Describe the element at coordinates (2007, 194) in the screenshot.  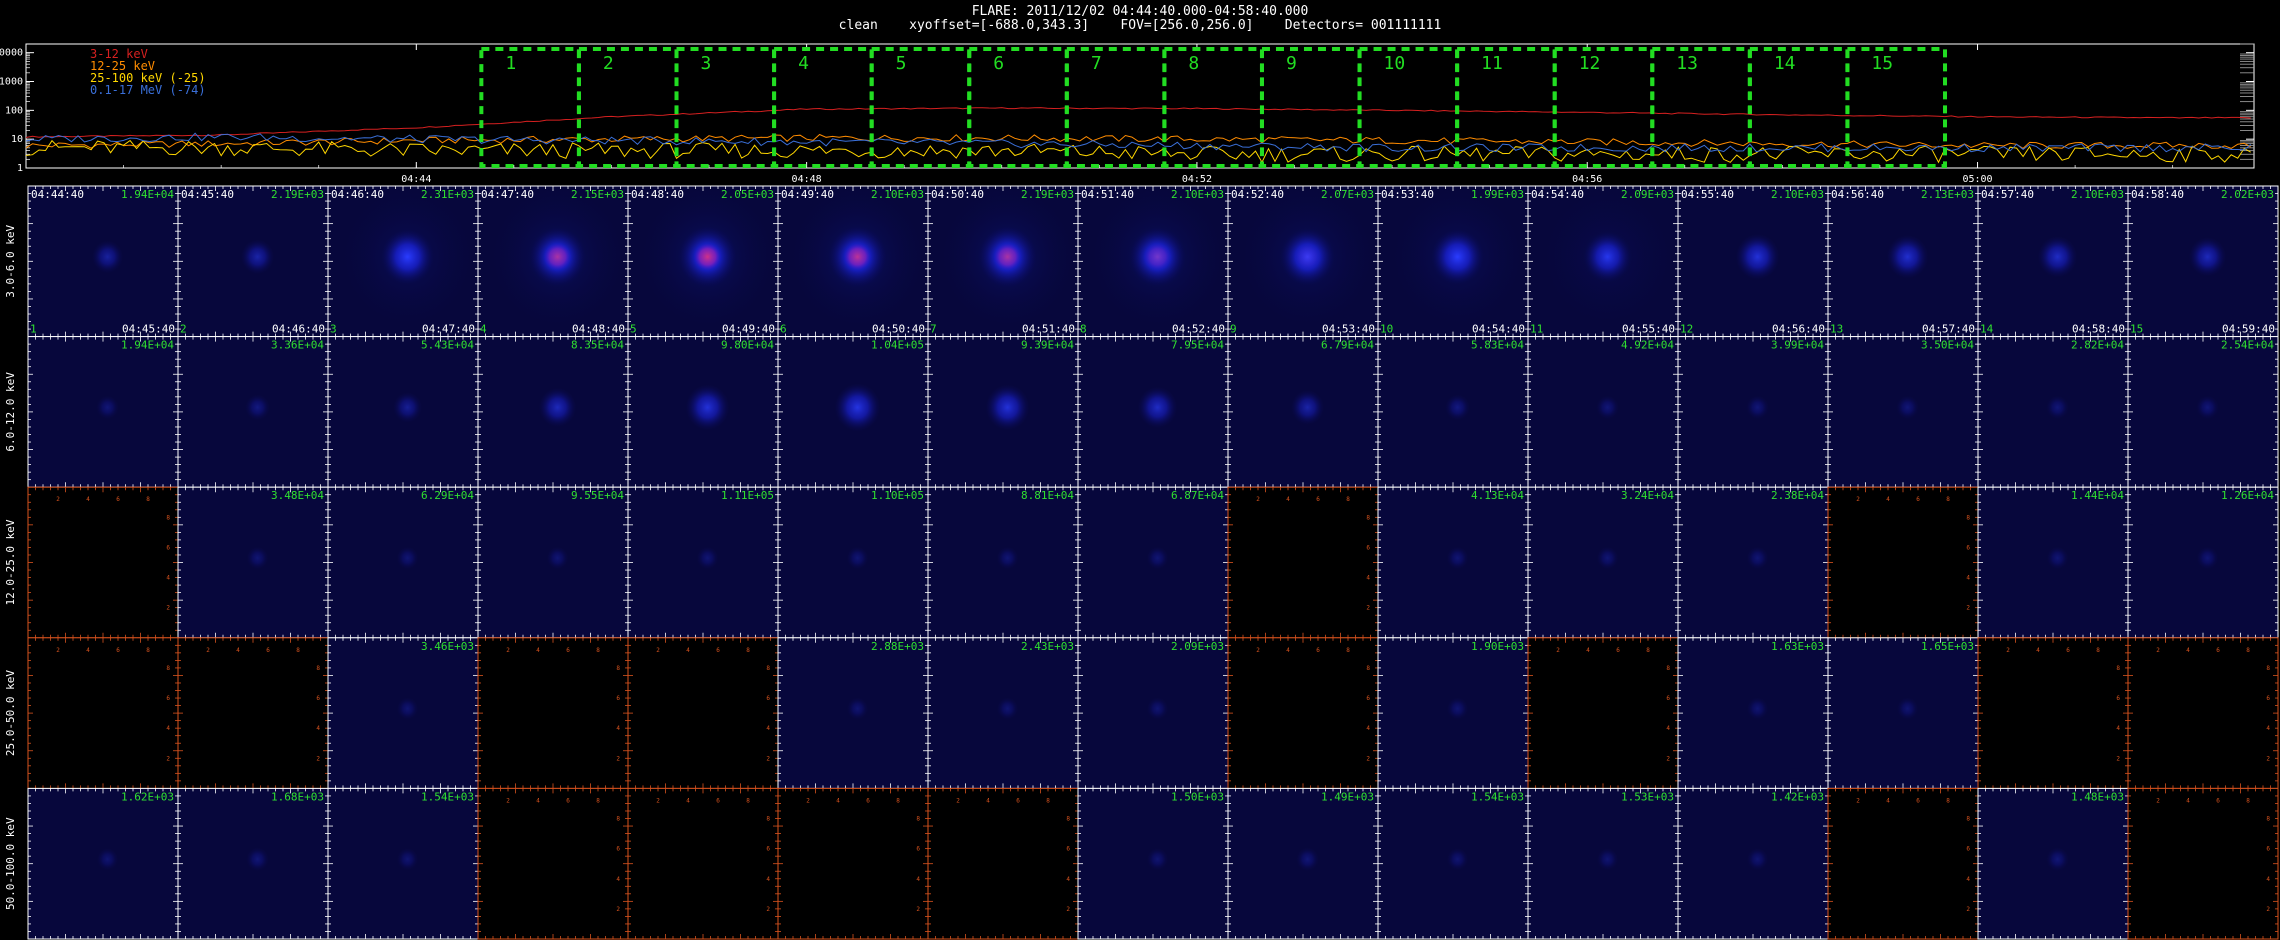
I see `panel-start-time: 04:57:40` at that location.